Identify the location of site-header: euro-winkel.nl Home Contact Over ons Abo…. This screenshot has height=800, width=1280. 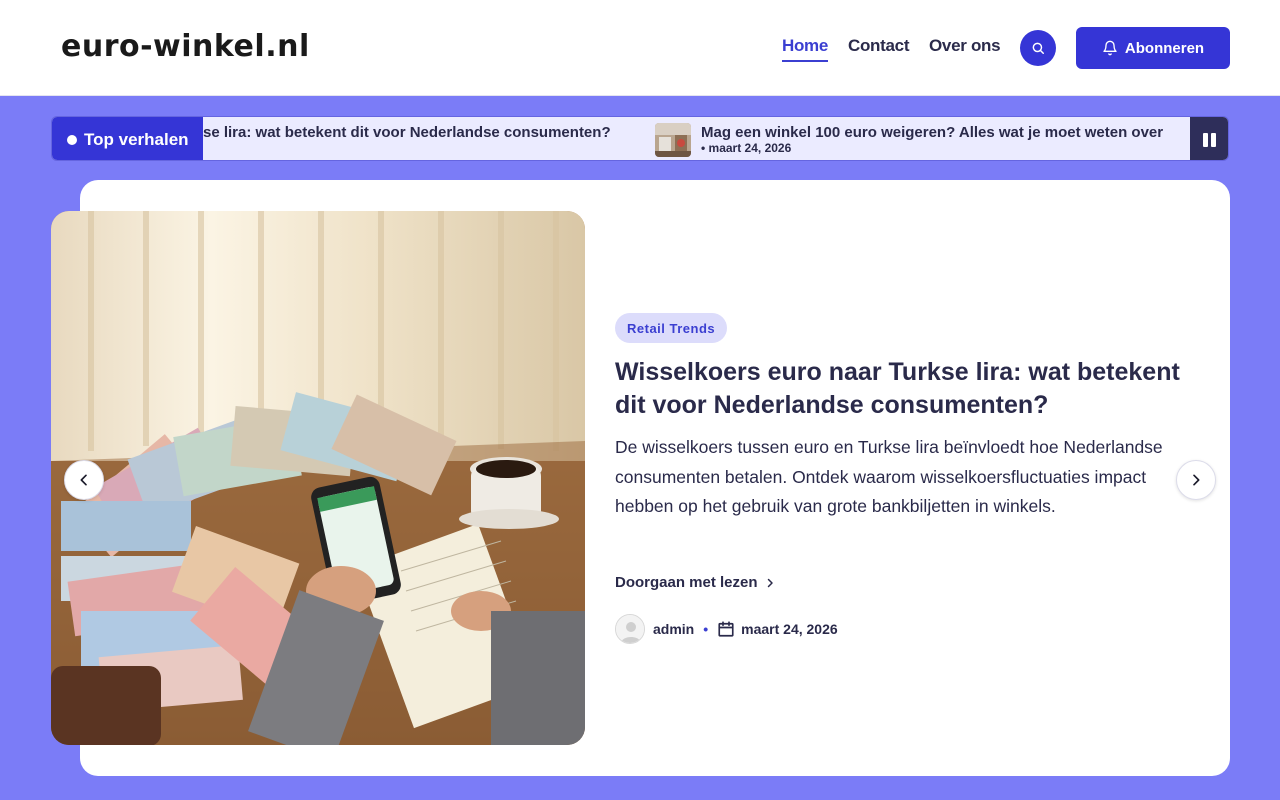
(640, 48).